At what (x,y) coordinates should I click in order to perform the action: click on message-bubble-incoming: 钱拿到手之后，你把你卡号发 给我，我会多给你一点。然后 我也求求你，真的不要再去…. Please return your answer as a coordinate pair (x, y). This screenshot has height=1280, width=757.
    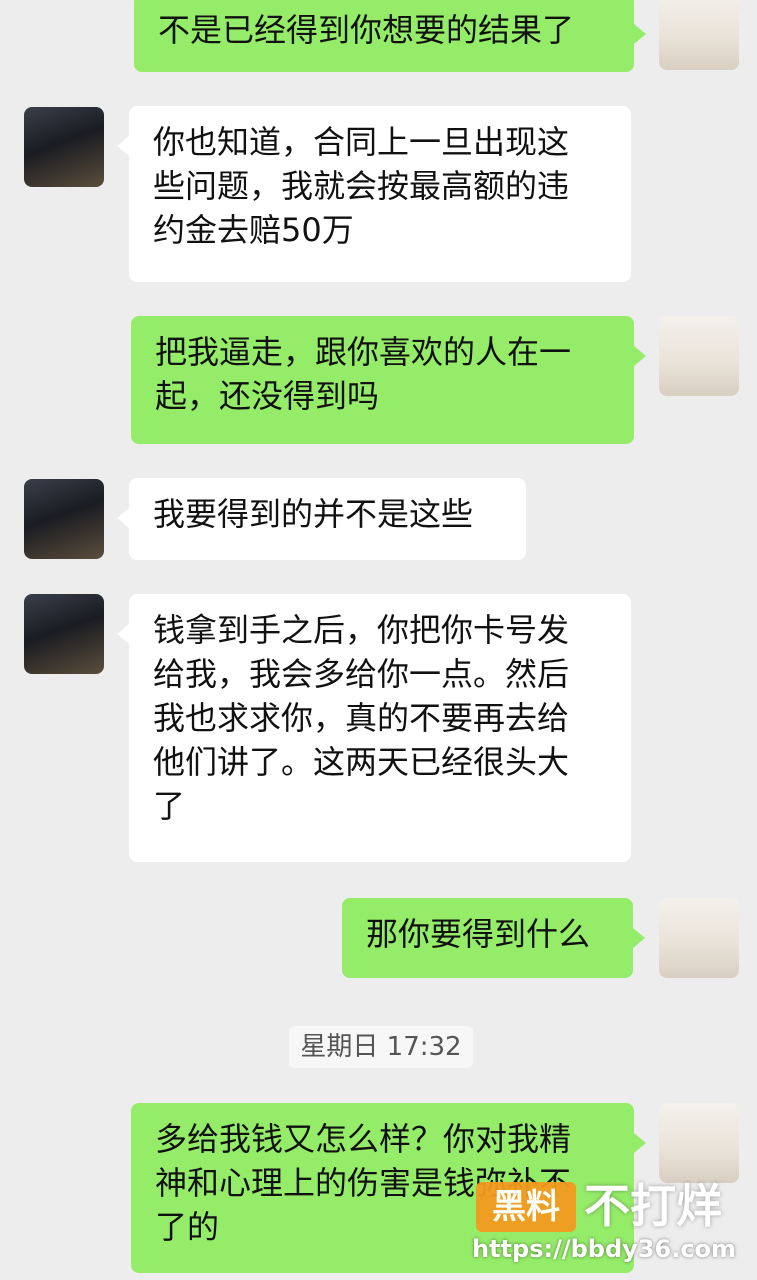
    Looking at the image, I should click on (374, 728).